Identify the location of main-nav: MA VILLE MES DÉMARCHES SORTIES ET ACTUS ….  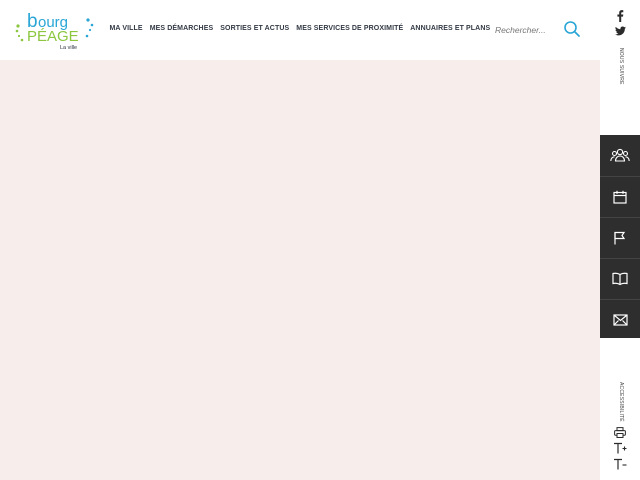
(300, 28).